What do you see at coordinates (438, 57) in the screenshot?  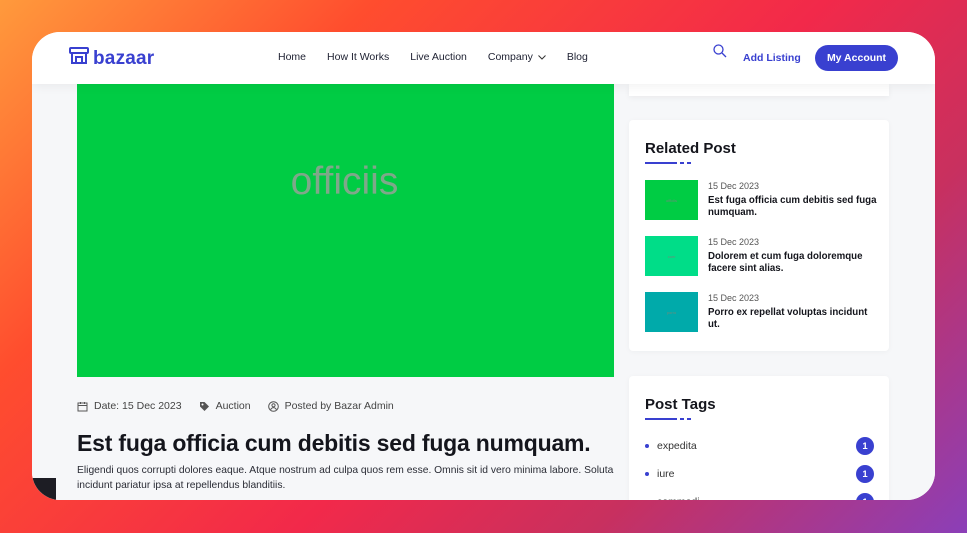 I see `nav-live-auction: Live Auction` at bounding box center [438, 57].